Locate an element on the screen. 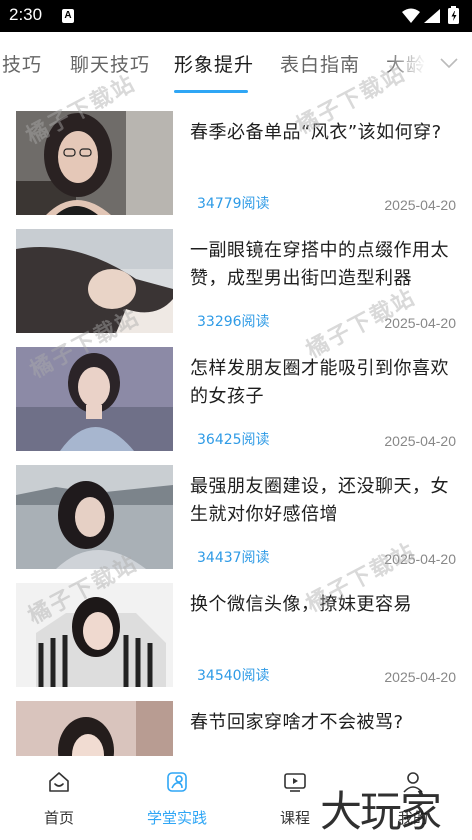  article-read-count: 34540阅读 is located at coordinates (233, 676).